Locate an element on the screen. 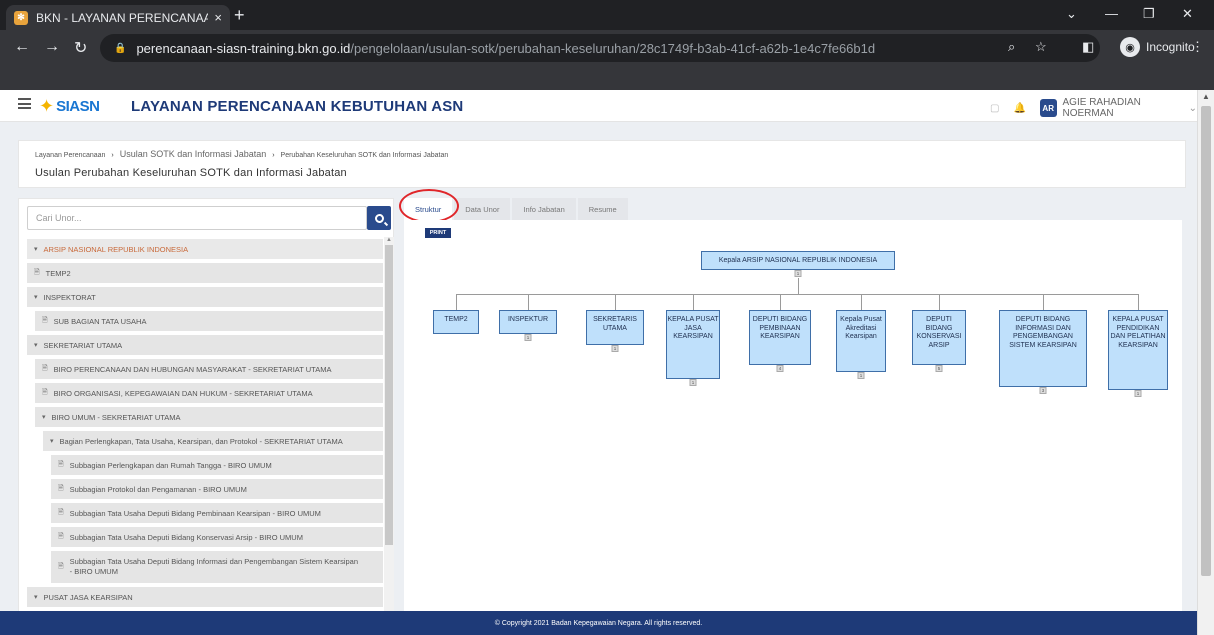 The width and height of the screenshot is (1214, 635). tab-close-icon: × is located at coordinates (218, 17).